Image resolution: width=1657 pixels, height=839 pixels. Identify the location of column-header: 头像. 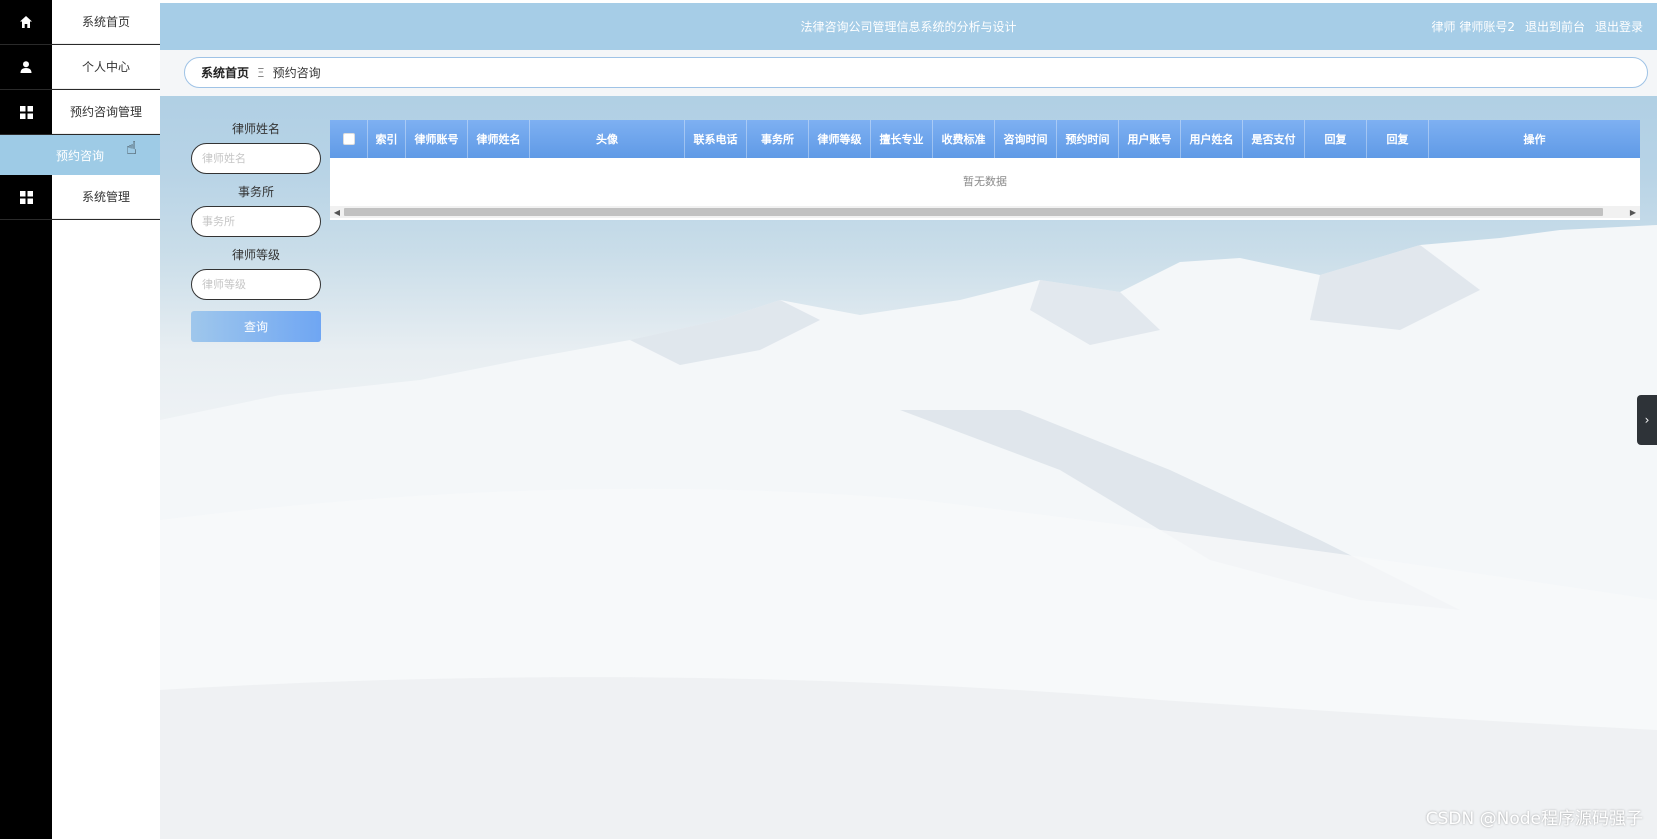
(607, 139).